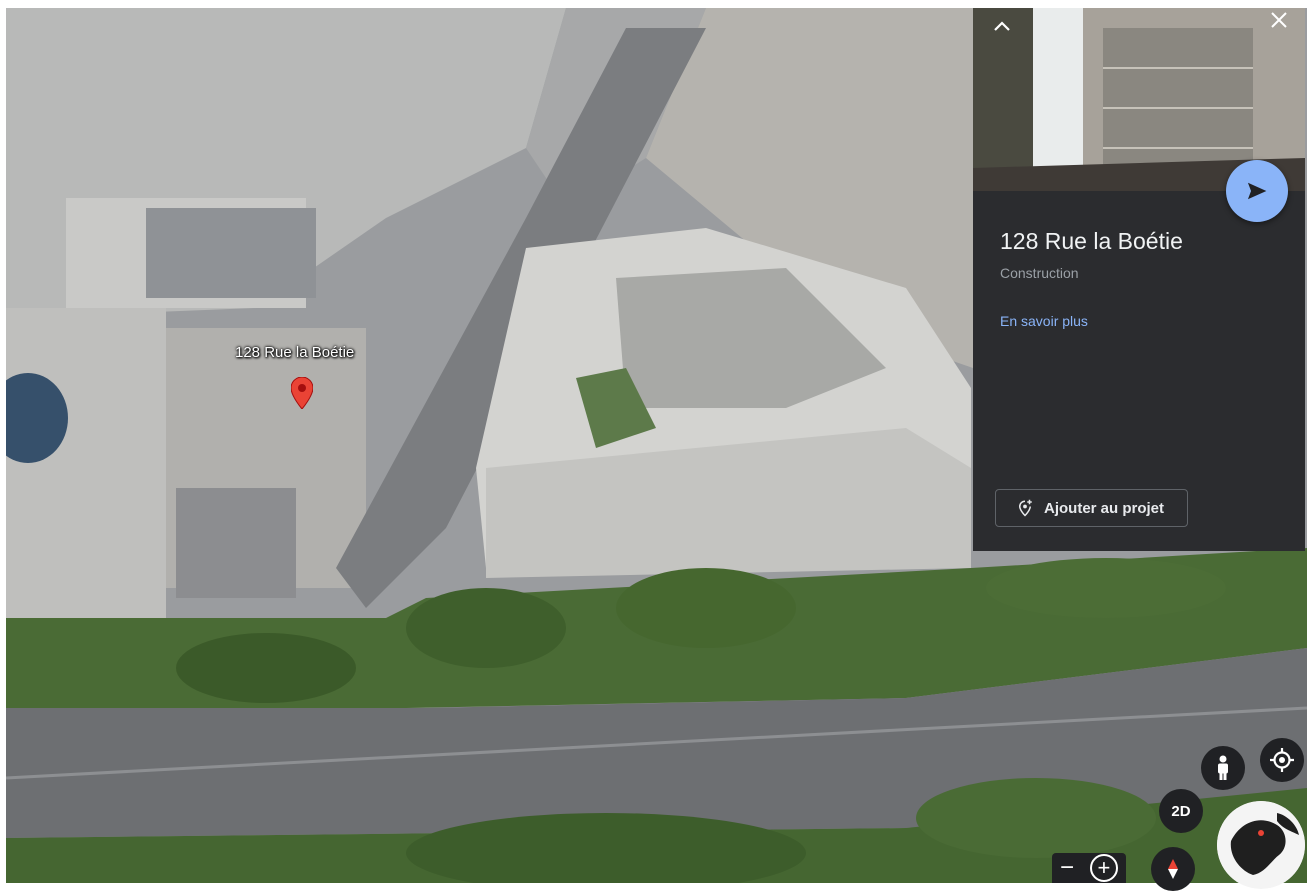 The image size is (1313, 891). What do you see at coordinates (1091, 241) in the screenshot?
I see `place-title: 128 Rue la Boétie` at bounding box center [1091, 241].